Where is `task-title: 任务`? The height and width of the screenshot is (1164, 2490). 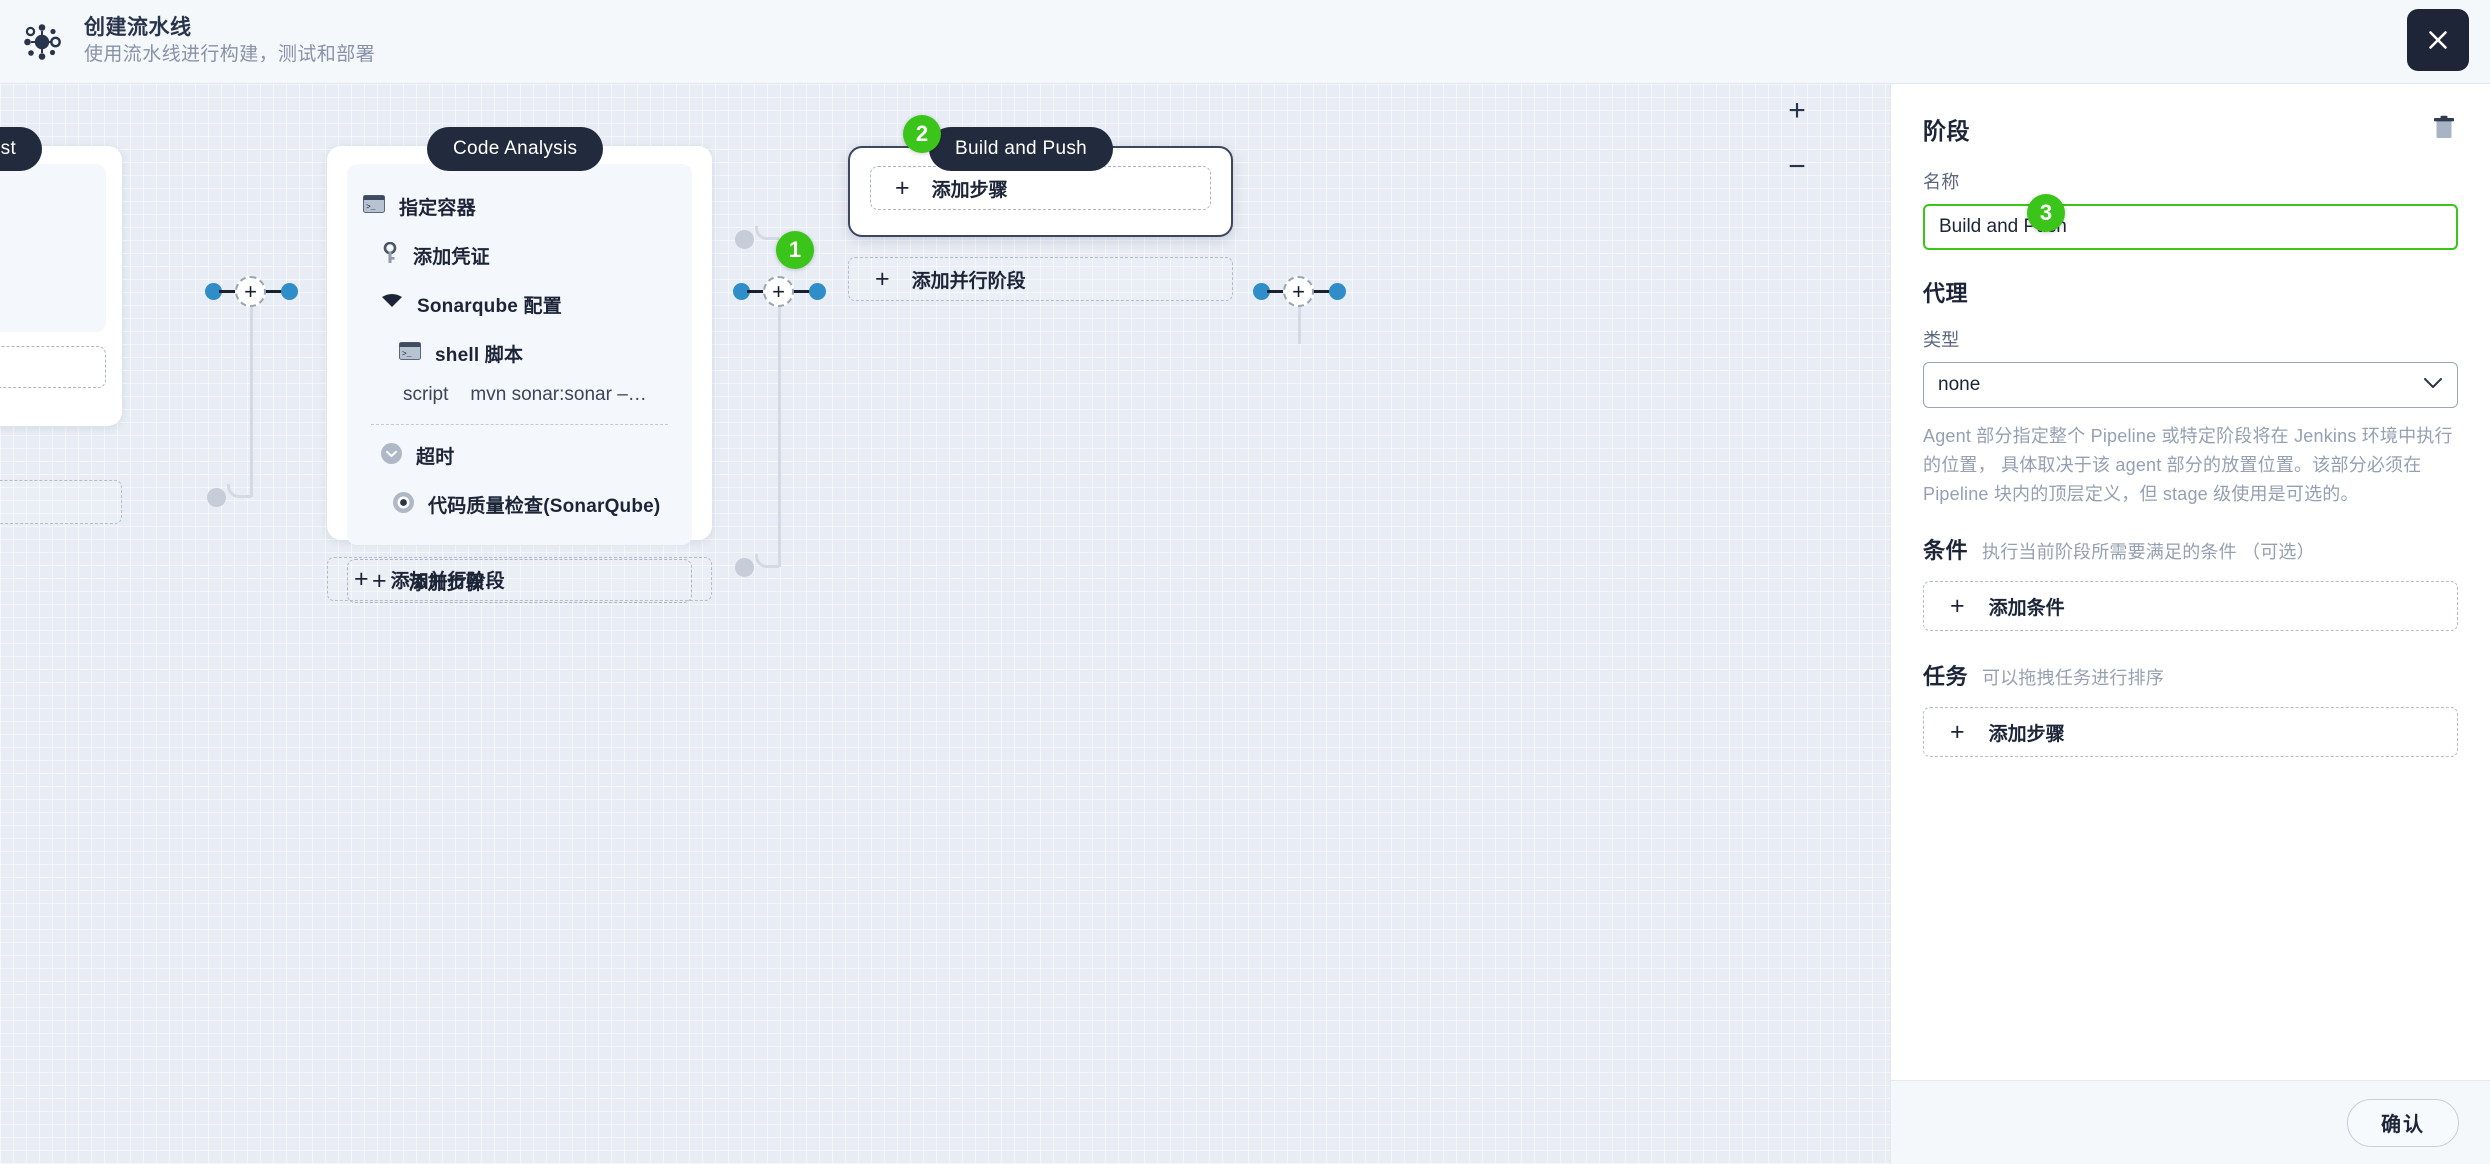 task-title: 任务 is located at coordinates (1946, 677).